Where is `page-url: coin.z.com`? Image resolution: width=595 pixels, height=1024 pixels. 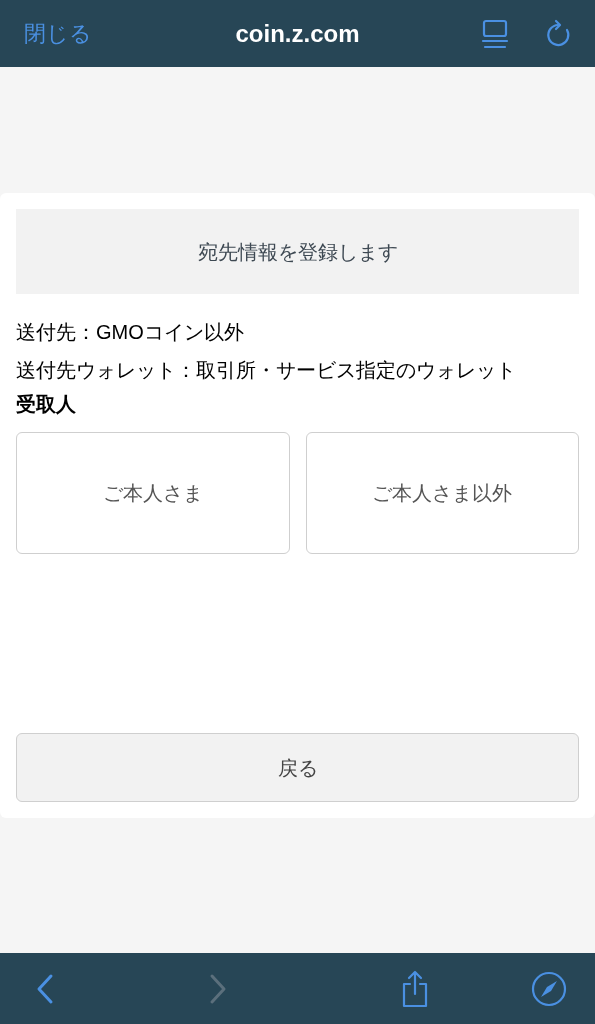
page-url: coin.z.com is located at coordinates (297, 33).